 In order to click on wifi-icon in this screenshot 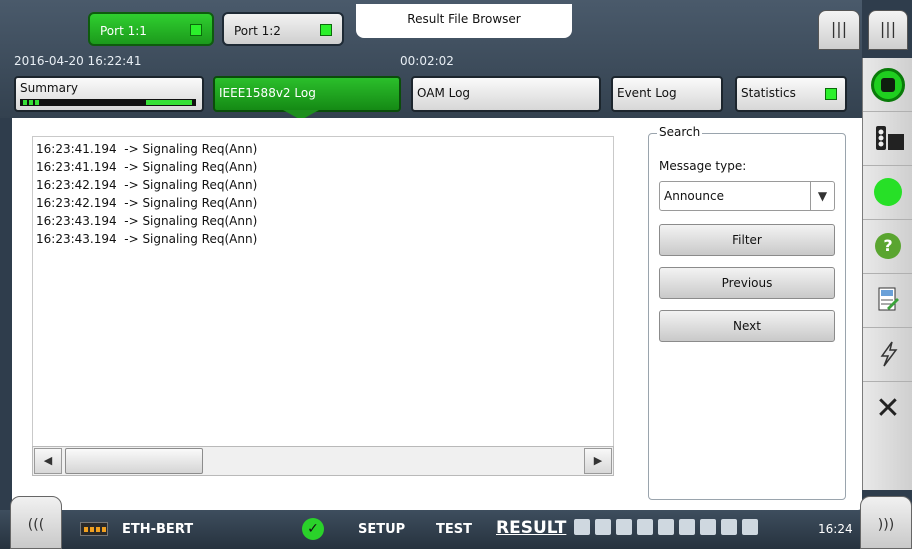, I will do `click(624, 527)`.